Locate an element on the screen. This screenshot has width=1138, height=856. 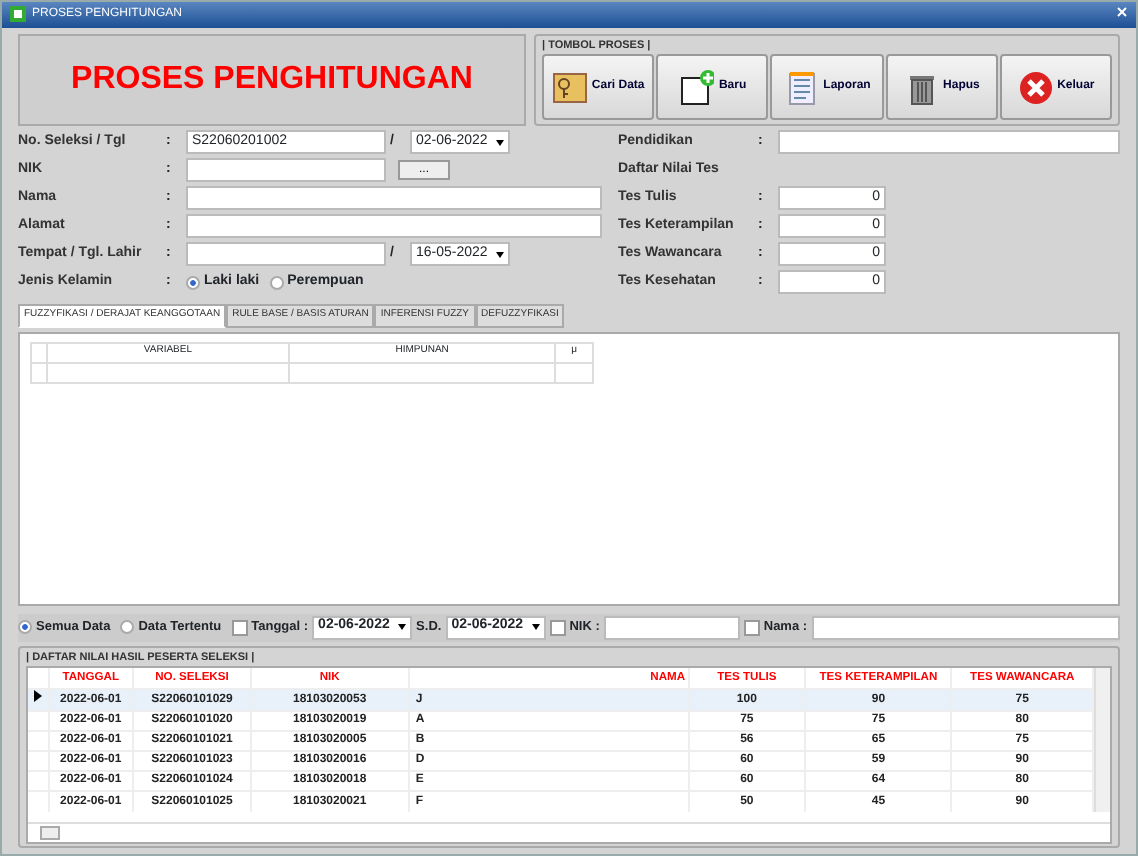
vertical-scrollbar is located at coordinates (1102, 739).